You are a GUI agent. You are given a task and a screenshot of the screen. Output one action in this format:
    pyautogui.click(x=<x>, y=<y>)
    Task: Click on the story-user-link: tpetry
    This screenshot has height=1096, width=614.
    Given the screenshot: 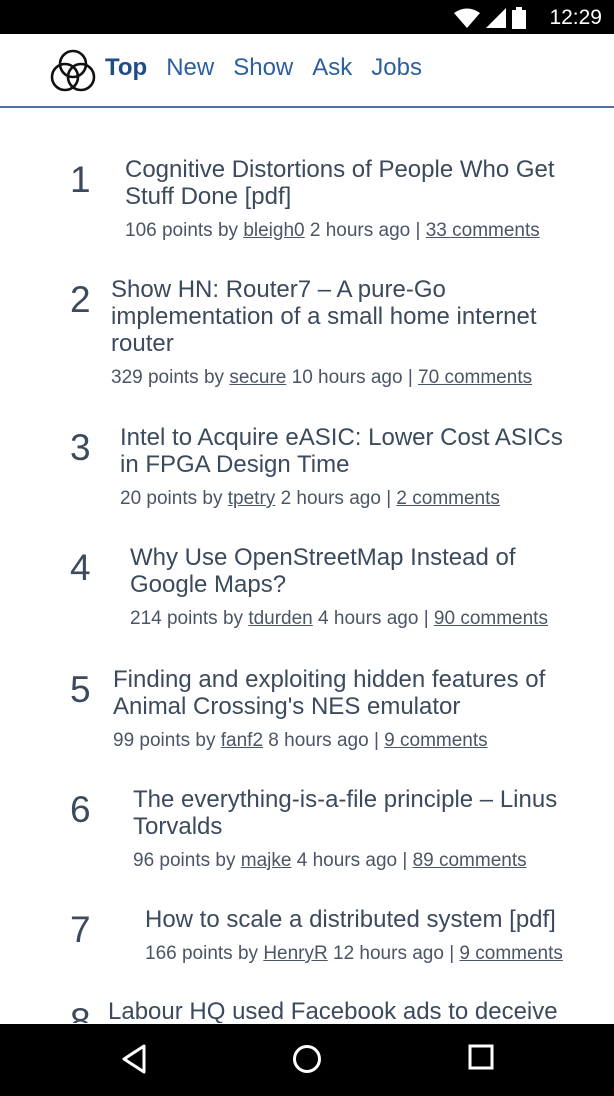 What is the action you would take?
    pyautogui.click(x=252, y=498)
    